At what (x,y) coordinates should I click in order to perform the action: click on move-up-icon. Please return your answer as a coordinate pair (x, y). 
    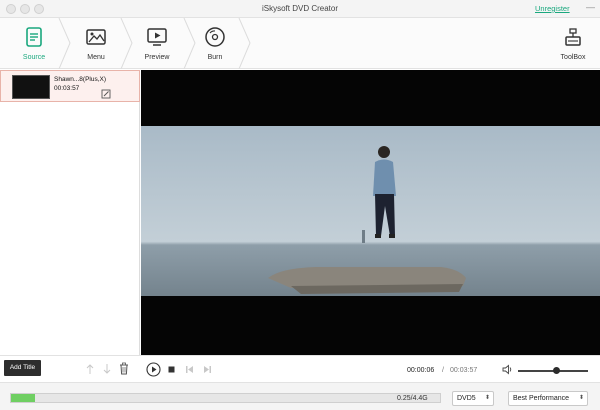
    Looking at the image, I should click on (90, 369).